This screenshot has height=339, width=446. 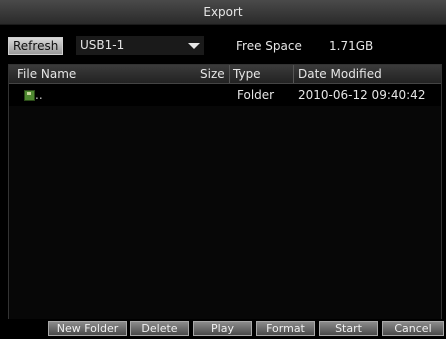 What do you see at coordinates (159, 328) in the screenshot?
I see `delete-button: Delete` at bounding box center [159, 328].